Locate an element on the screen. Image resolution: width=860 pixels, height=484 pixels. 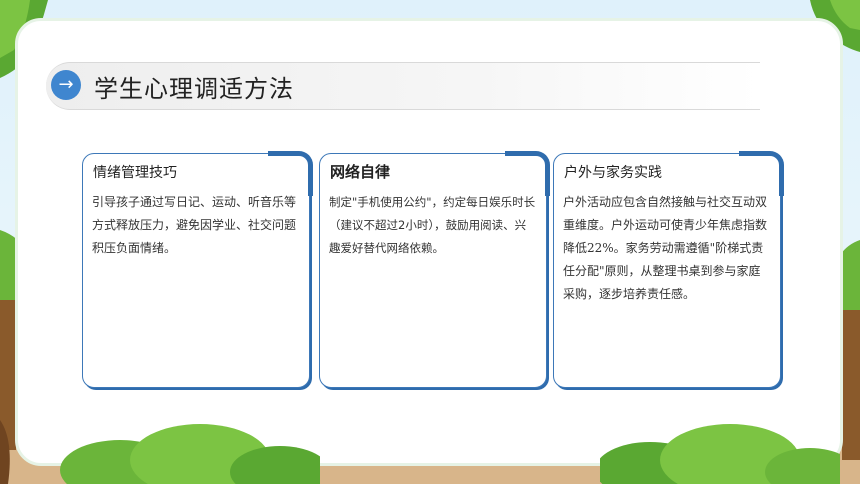
card-title: 情绪管理技巧 is located at coordinates (135, 173).